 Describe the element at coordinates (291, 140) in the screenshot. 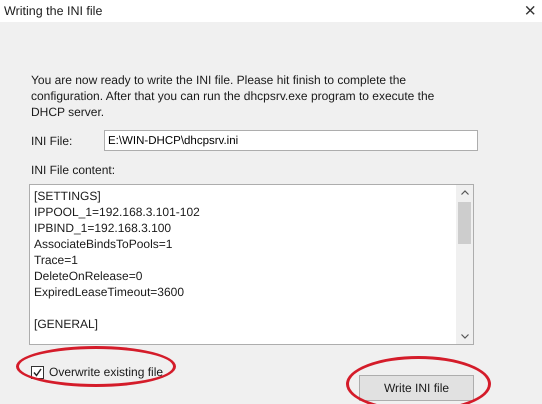

I see `ini-file-field: E:\WIN-DHCP\dhcpsrv.ini` at that location.